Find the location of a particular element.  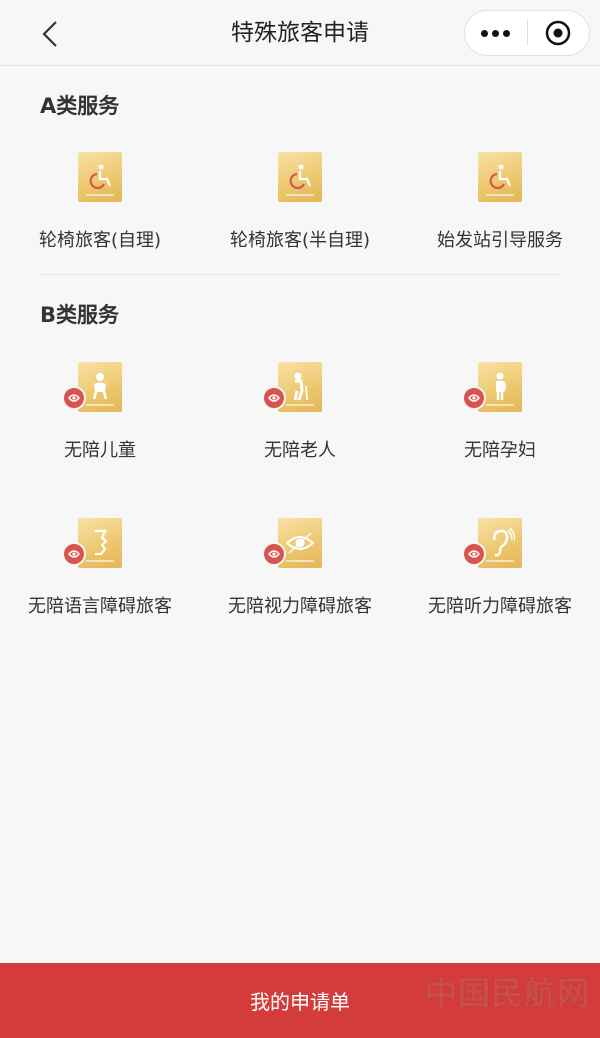

service-wheelchair-self: 轮椅旅客(自理) is located at coordinates (100, 207).